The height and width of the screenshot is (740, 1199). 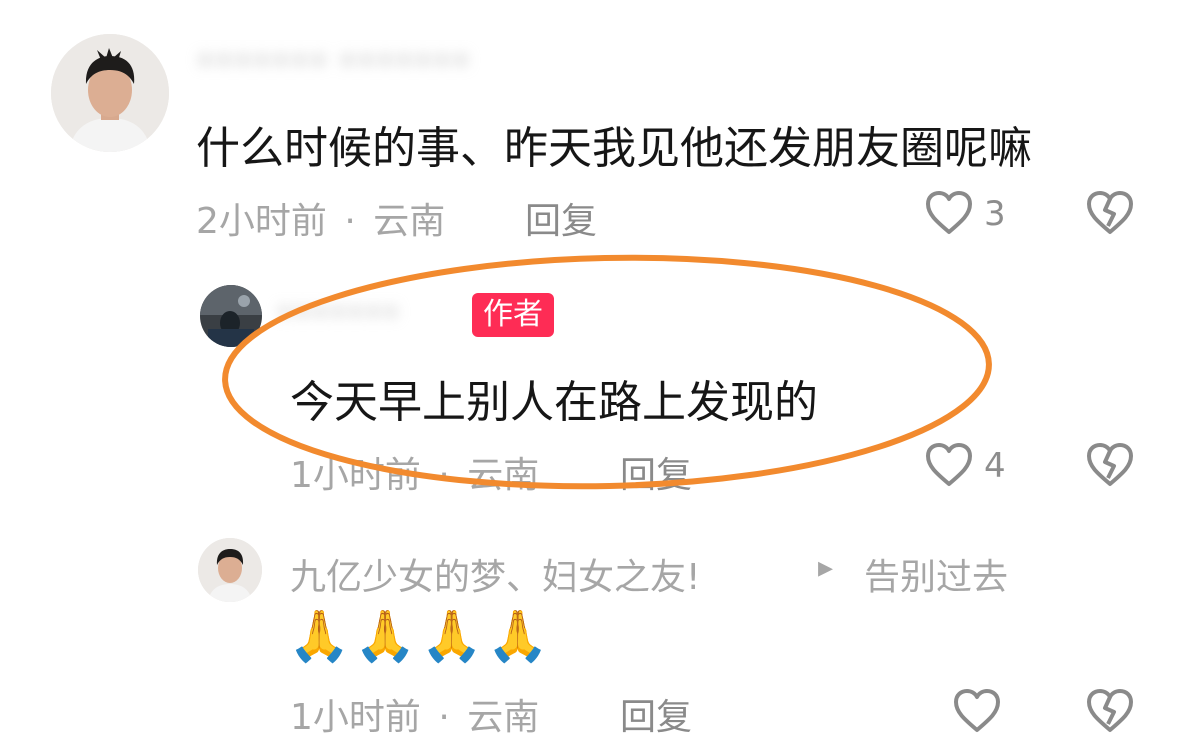 I want to click on reply-username: 九亿少女的梦、妇女之友!, so click(x=495, y=574).